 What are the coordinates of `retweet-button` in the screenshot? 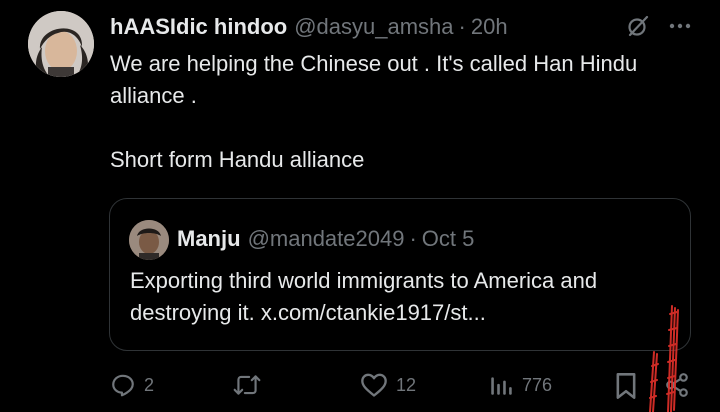 It's located at (251, 385).